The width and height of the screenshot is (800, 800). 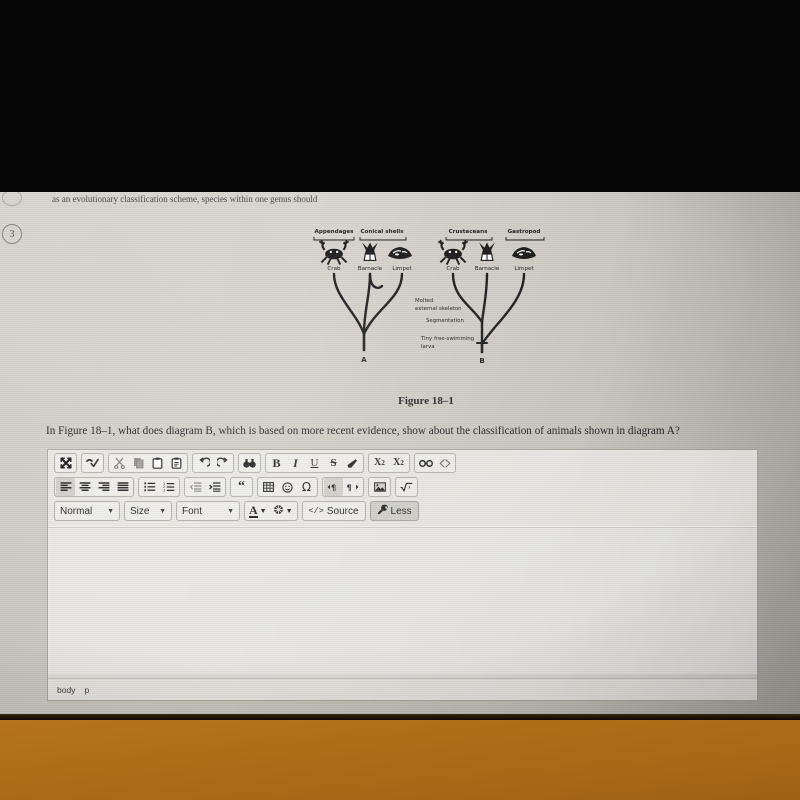 I want to click on toolbar-group-history, so click(x=213, y=463).